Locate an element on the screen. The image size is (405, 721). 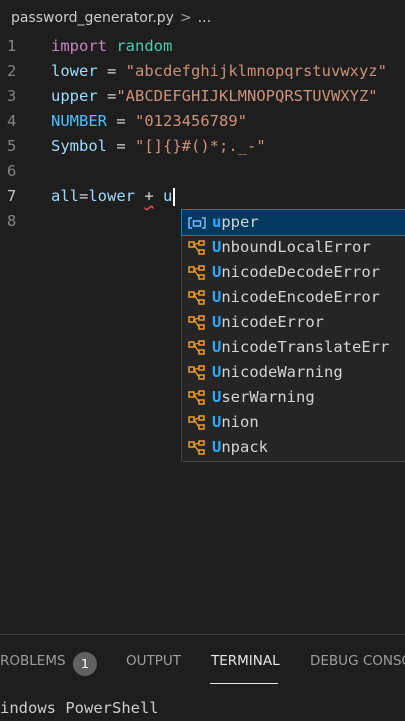
code-line: 5 Symbol = "[]{}#()*;._-" is located at coordinates (202, 146).